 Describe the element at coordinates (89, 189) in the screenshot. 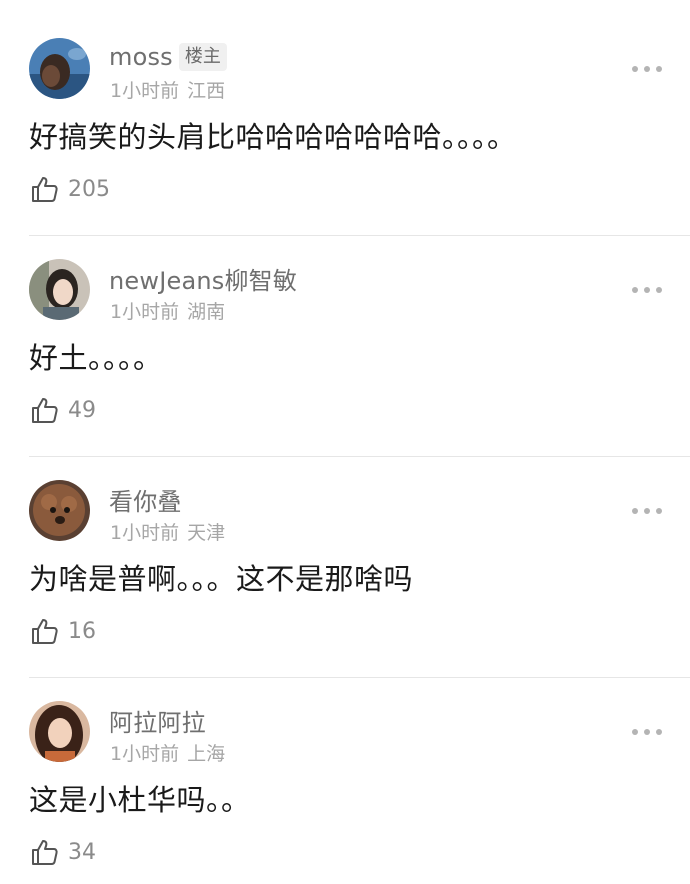

I see `like-count: 205` at that location.